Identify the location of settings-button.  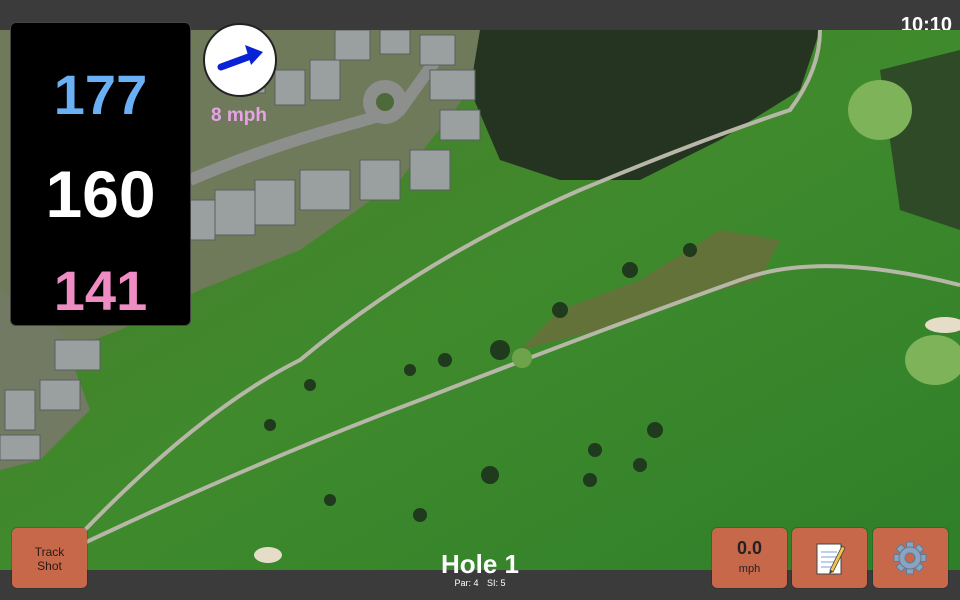
(910, 558).